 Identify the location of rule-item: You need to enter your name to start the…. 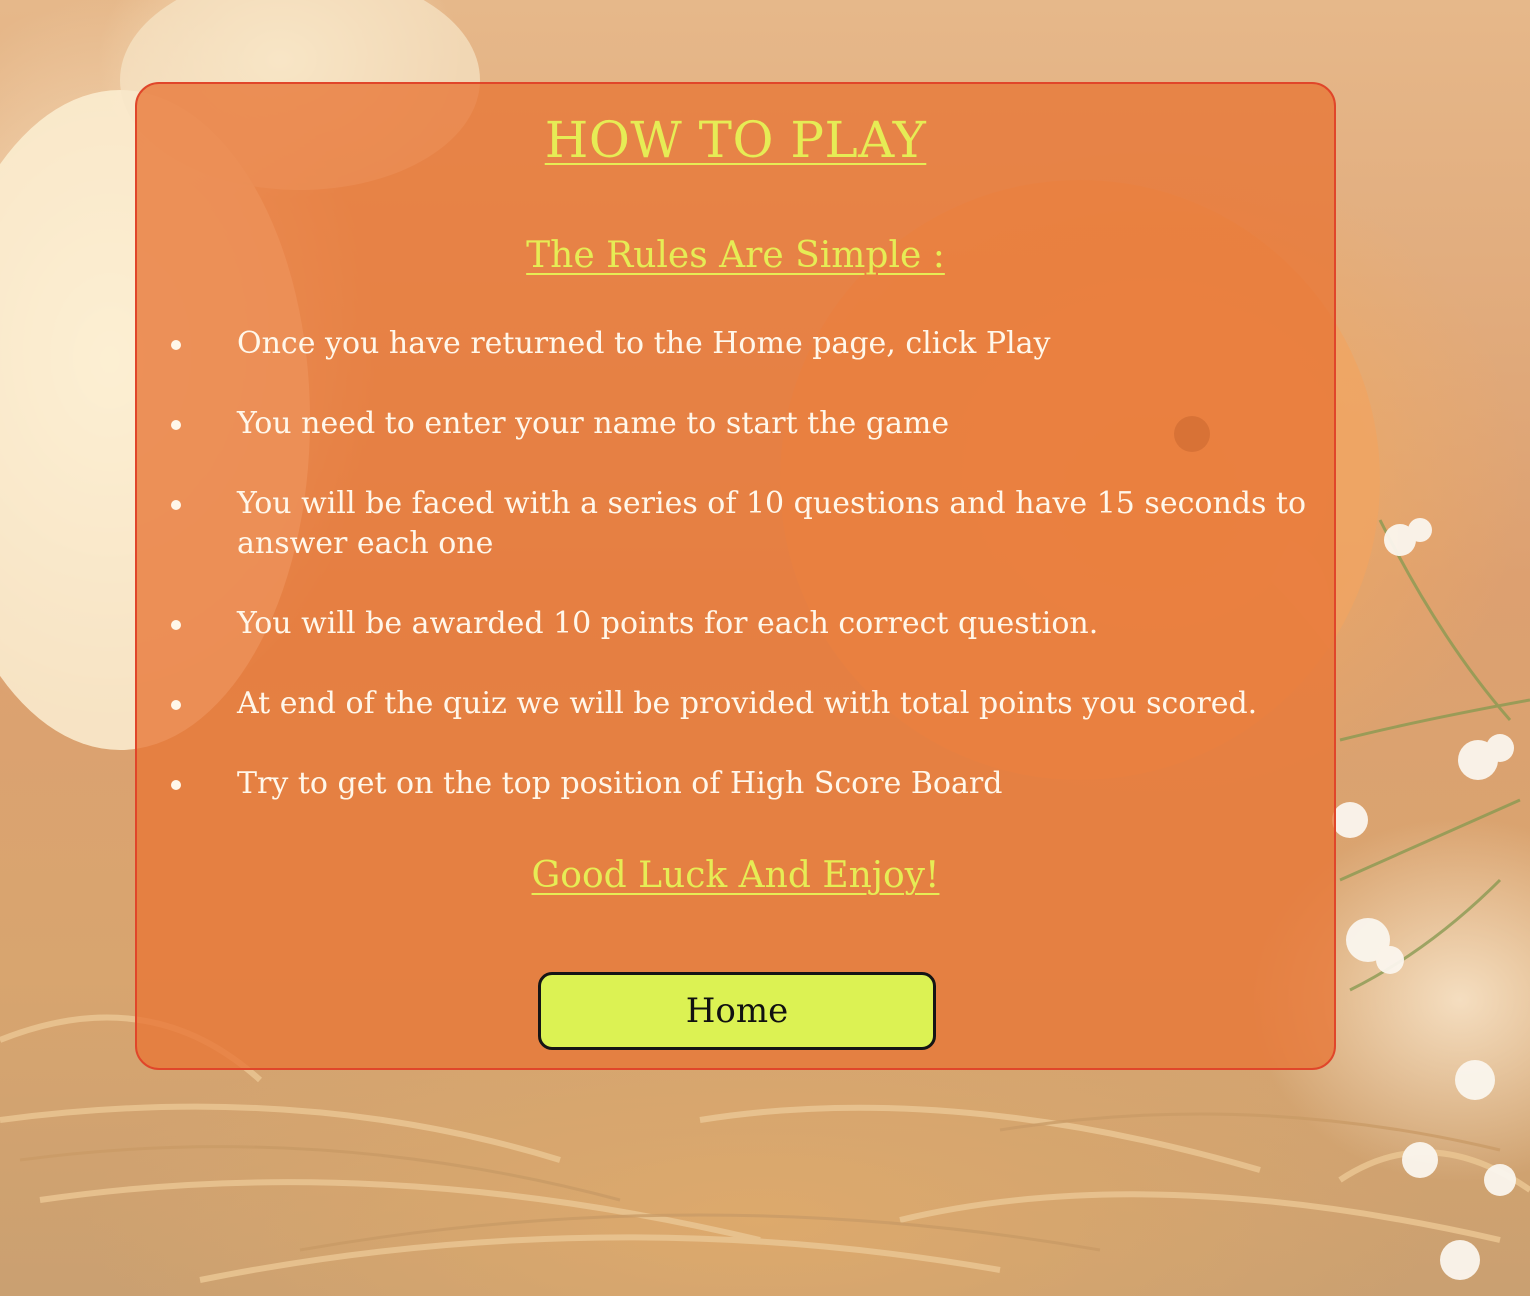
(727, 424).